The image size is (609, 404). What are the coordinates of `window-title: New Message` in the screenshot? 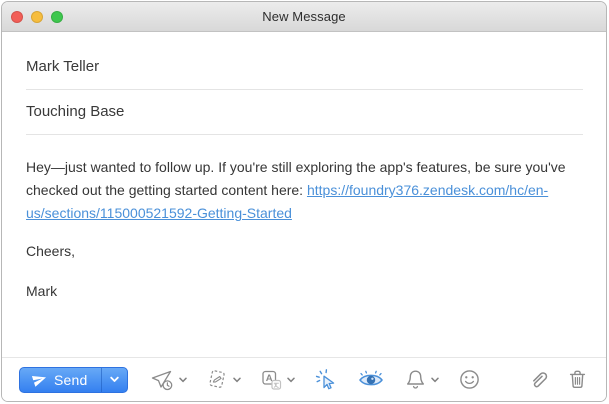 It's located at (304, 16).